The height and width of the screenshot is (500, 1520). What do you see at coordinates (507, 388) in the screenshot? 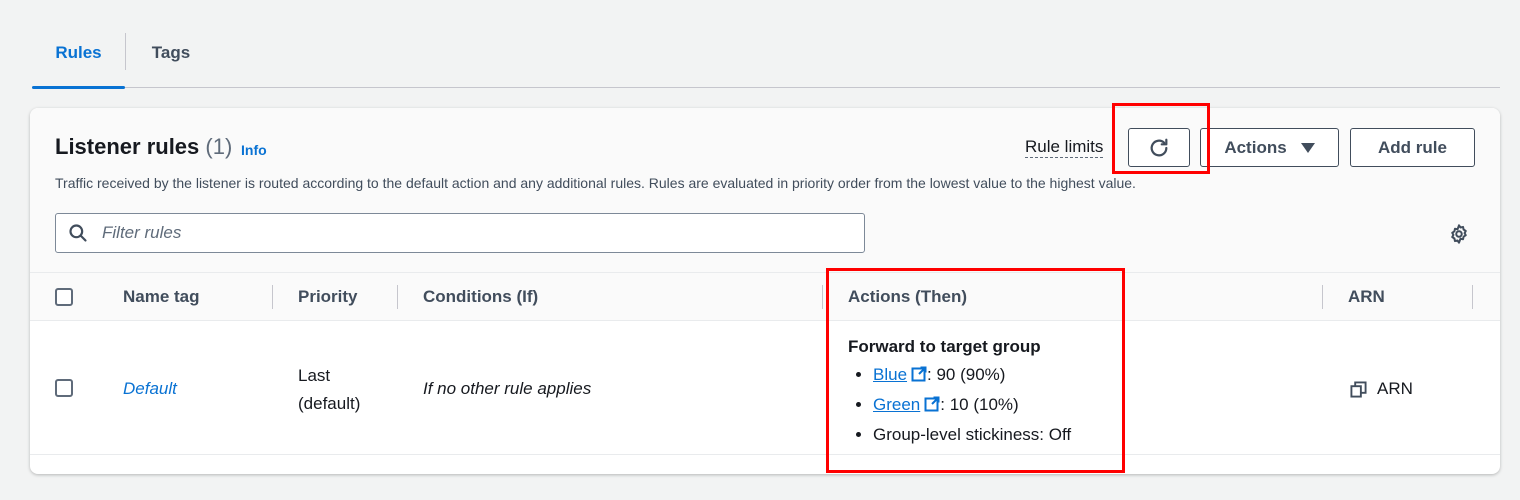
I see `rule-condition: If no other rule applies` at bounding box center [507, 388].